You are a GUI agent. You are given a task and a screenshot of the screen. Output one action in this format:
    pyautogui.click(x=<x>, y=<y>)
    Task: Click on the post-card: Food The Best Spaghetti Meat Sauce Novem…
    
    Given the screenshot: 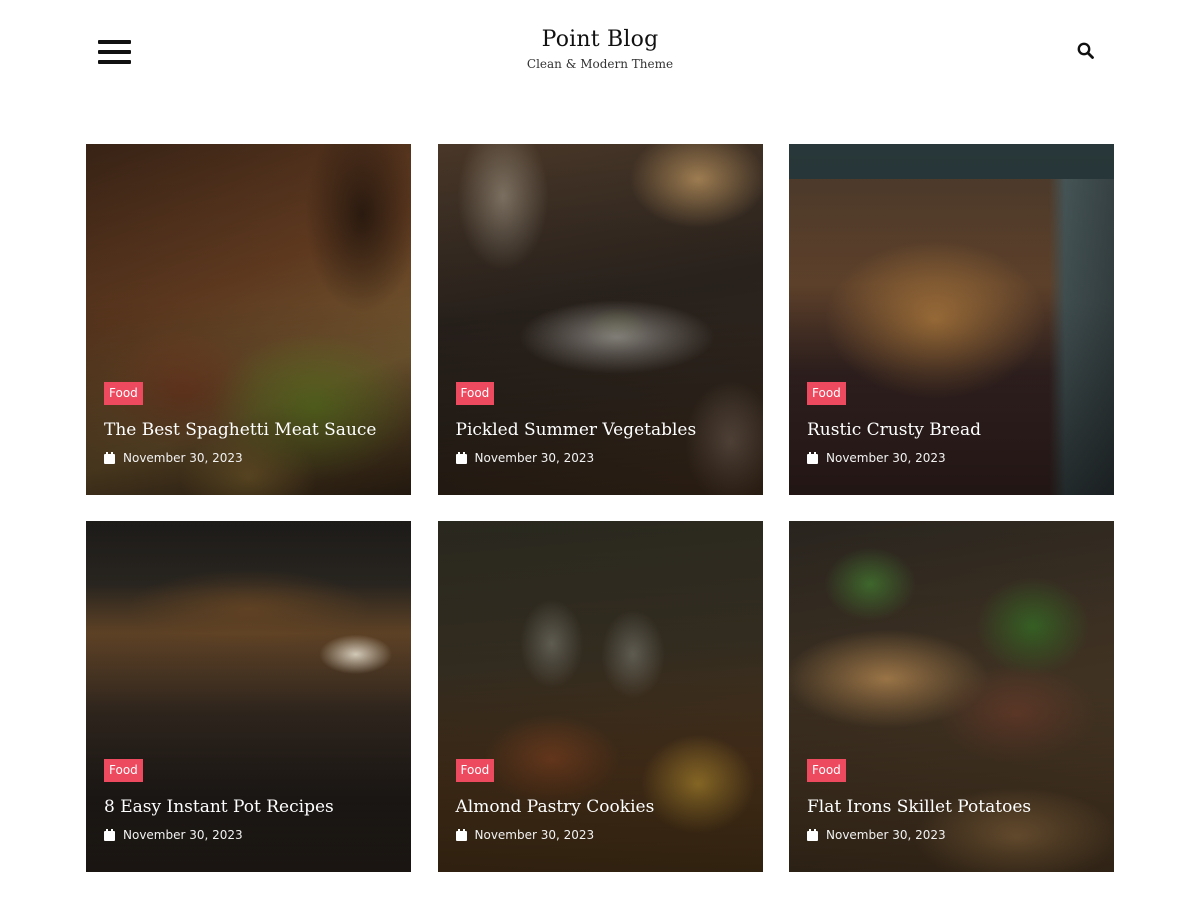 What is the action you would take?
    pyautogui.click(x=248, y=319)
    